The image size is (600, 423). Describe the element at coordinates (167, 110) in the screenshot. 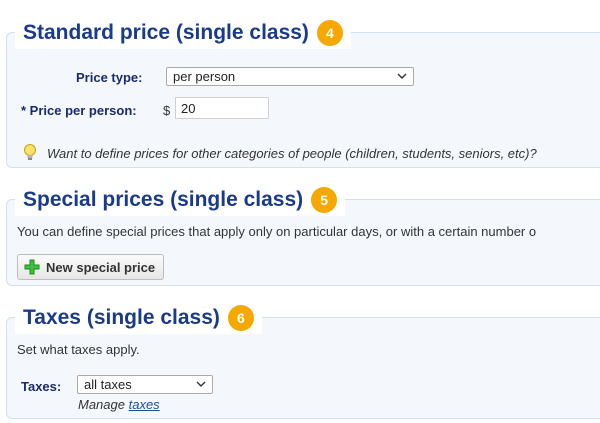

I see `currency-symbol: $` at that location.